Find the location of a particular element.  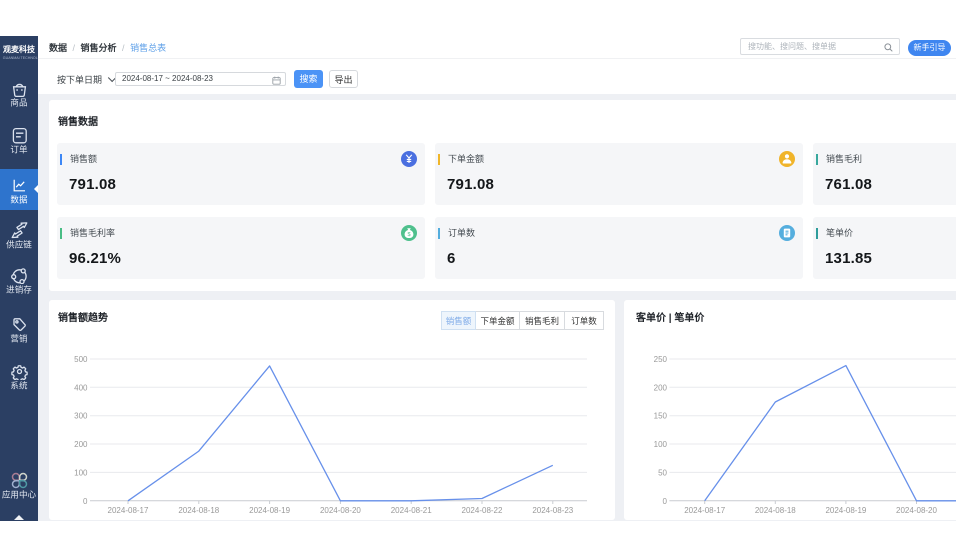

svg-text: 150 is located at coordinates (661, 416).